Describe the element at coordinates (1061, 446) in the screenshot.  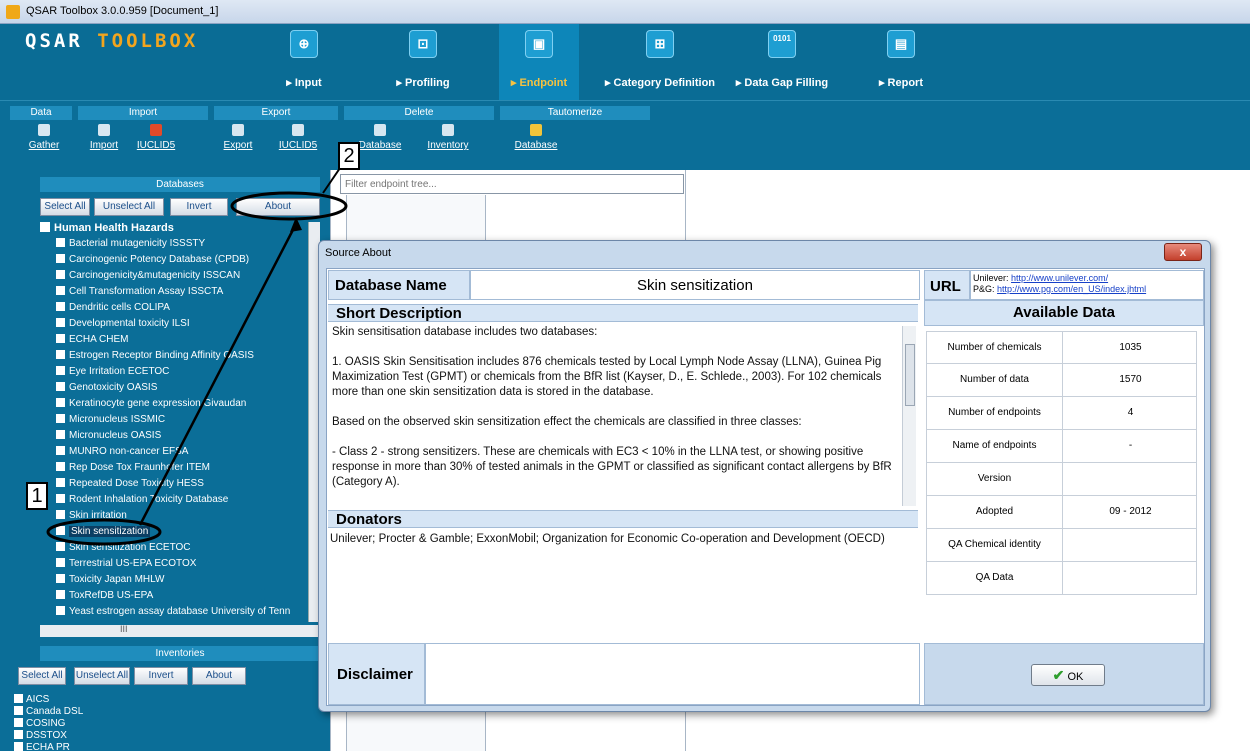
I see `table-row: Name of endpoints -` at that location.